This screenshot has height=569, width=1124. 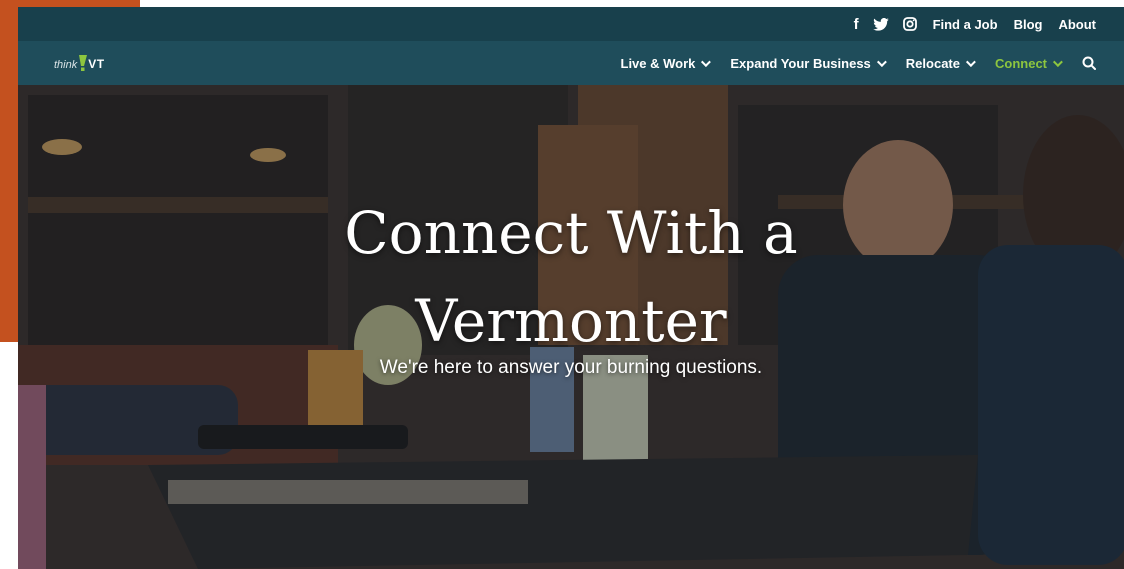 What do you see at coordinates (1089, 63) in the screenshot?
I see `search-icon` at bounding box center [1089, 63].